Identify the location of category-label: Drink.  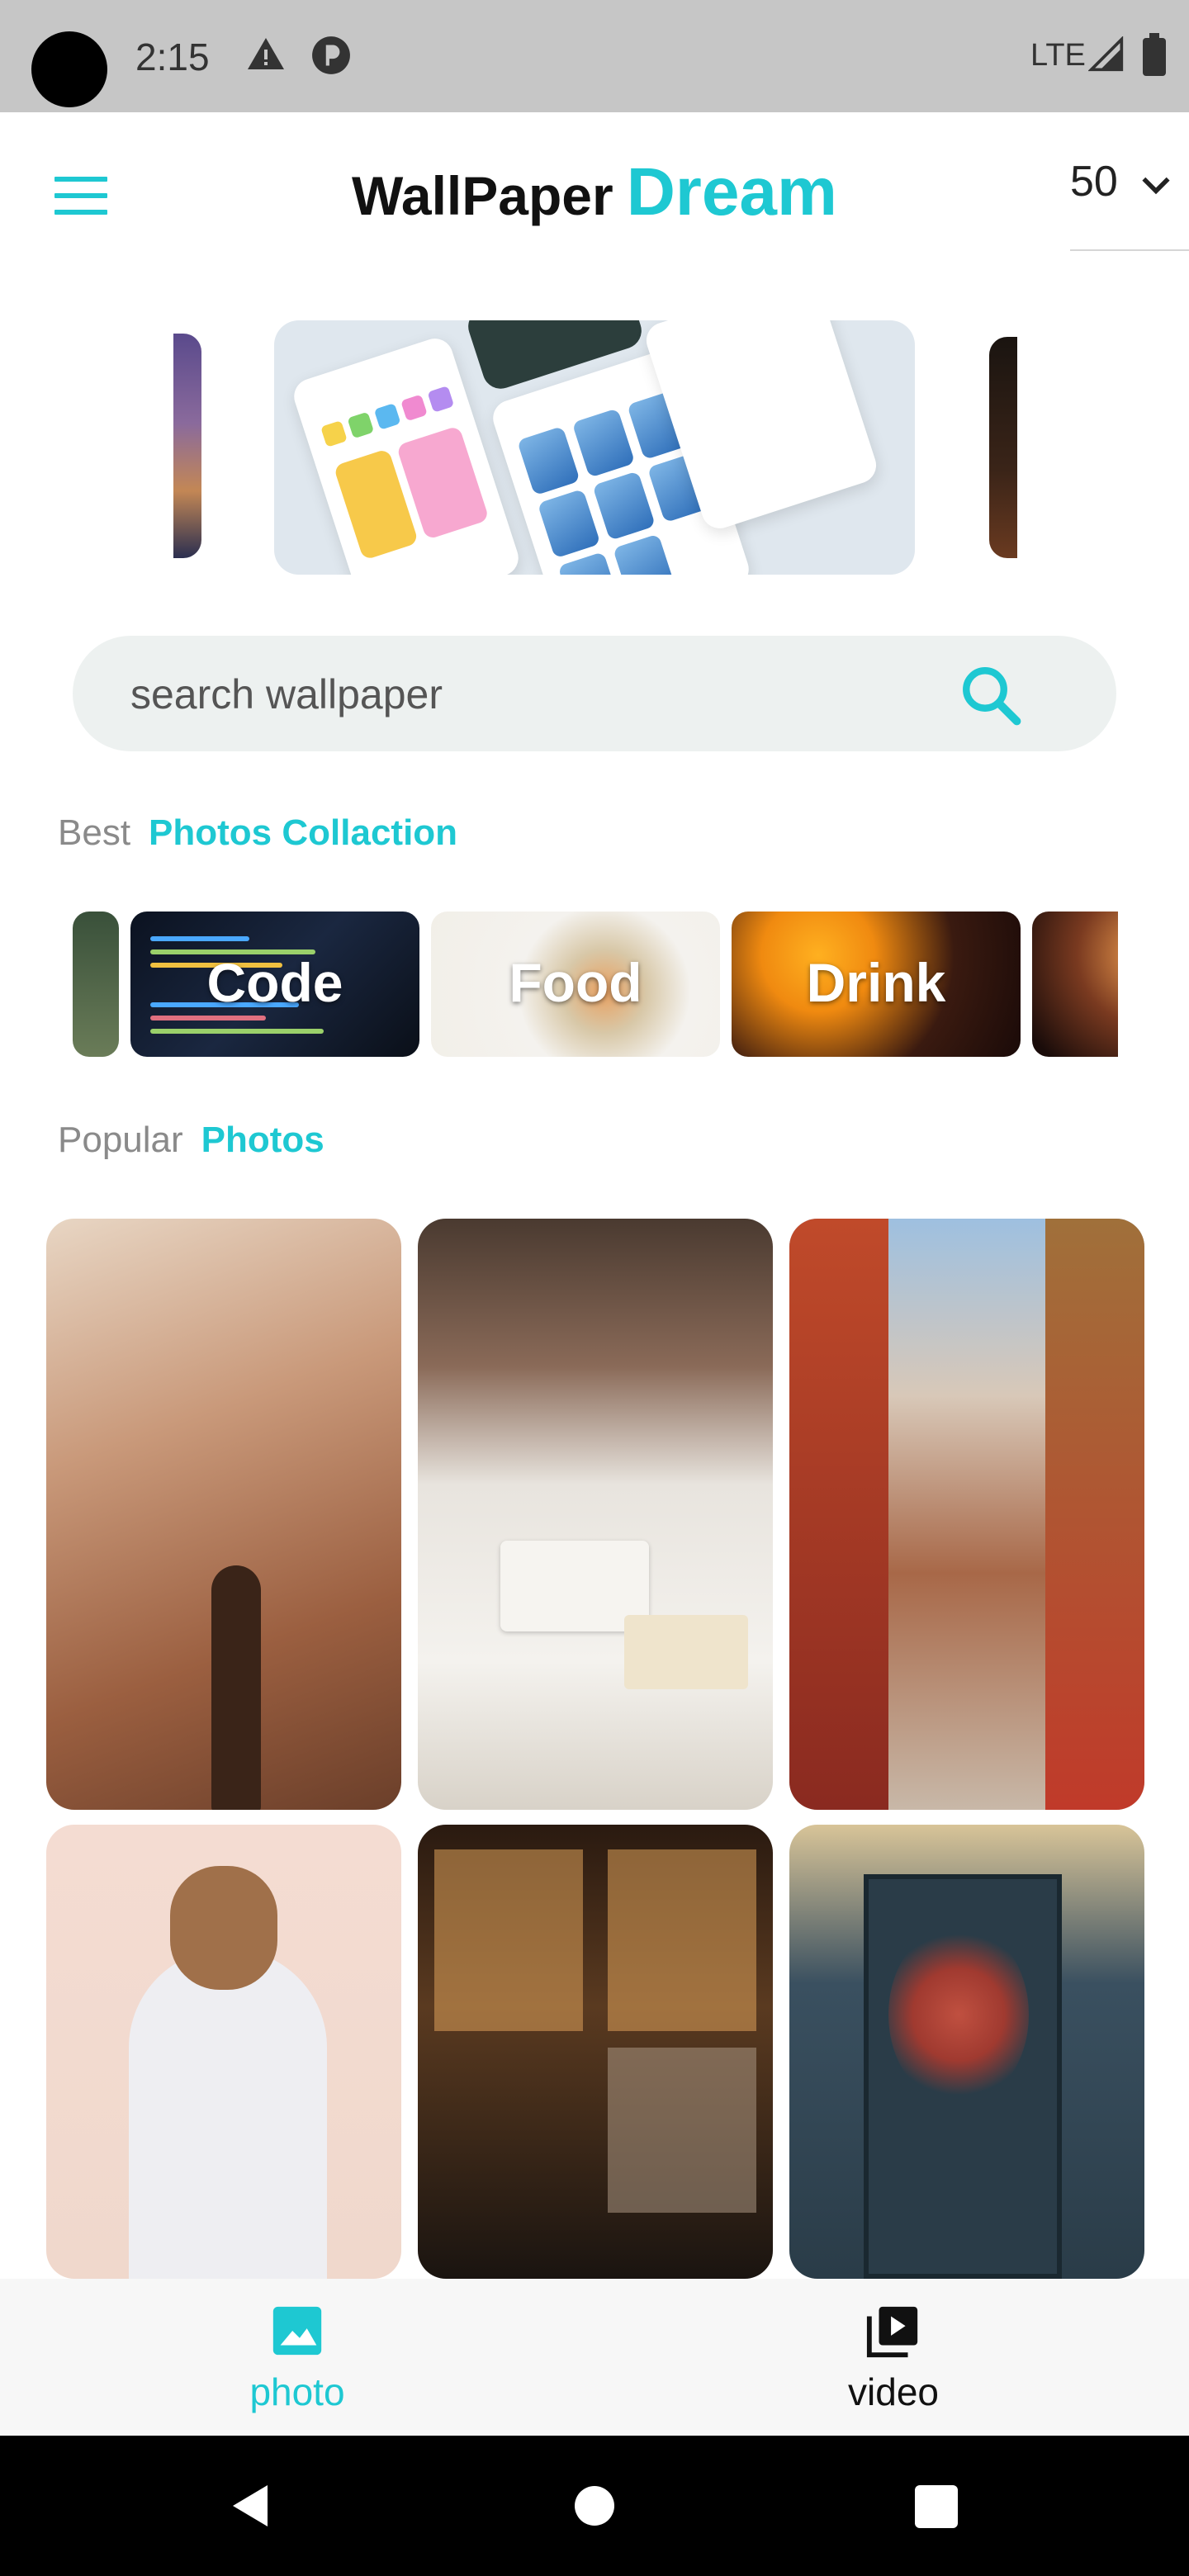
(876, 982).